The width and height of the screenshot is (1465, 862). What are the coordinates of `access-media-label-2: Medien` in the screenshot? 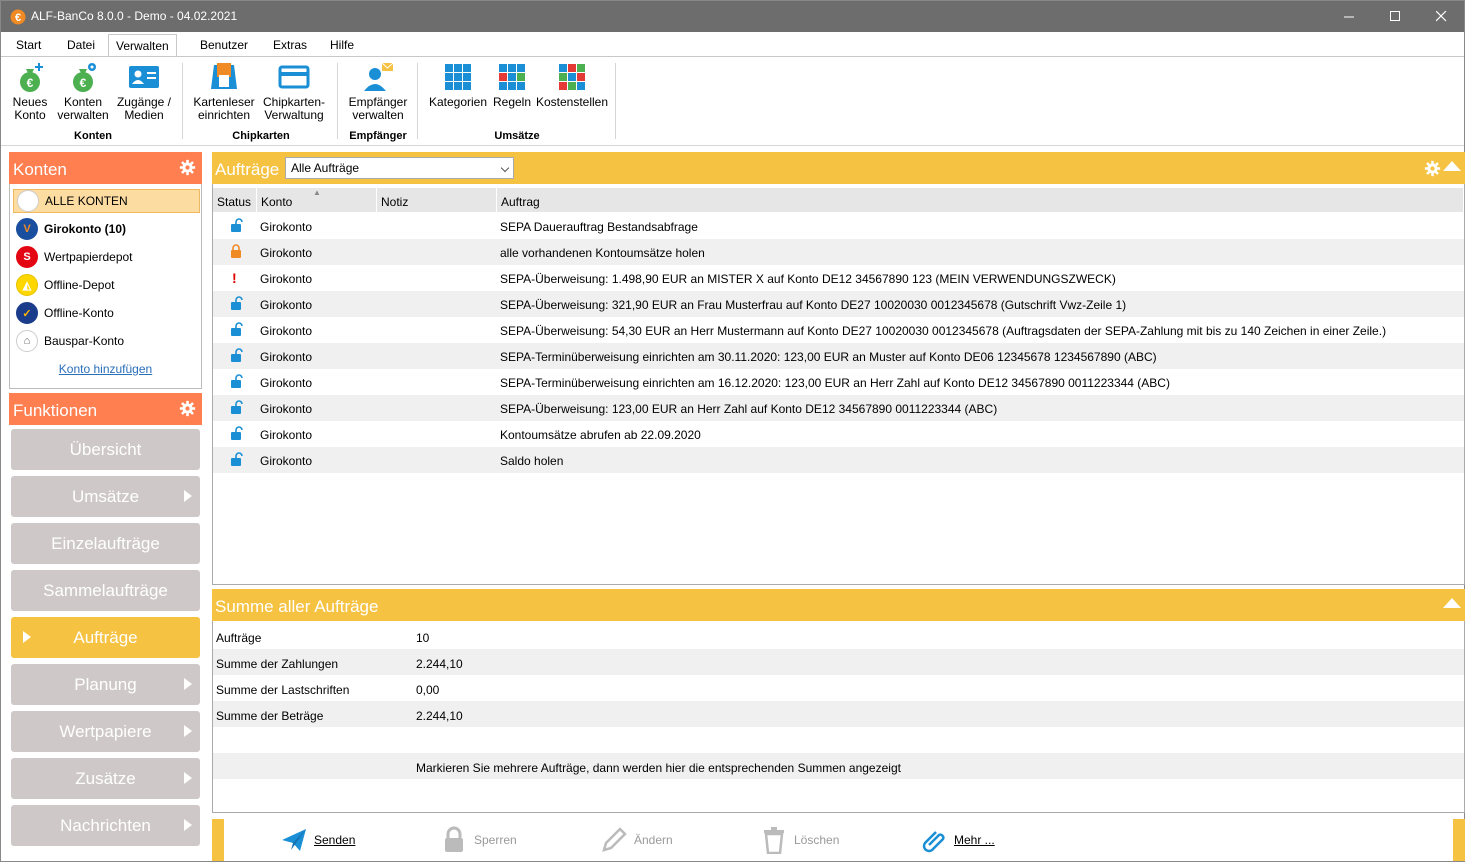 It's located at (144, 115).